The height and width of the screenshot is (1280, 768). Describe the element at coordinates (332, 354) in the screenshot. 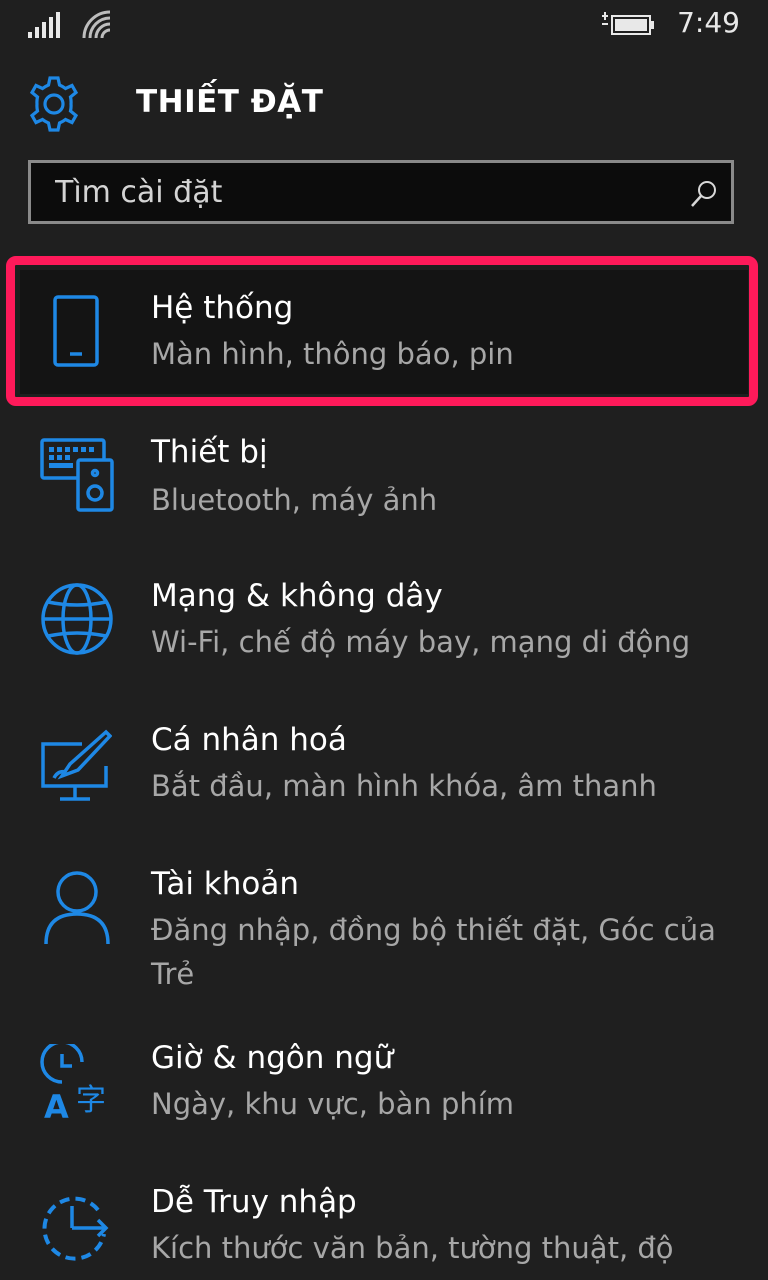

I see `settings-item-description: Màn hình, thông báo, pin` at that location.